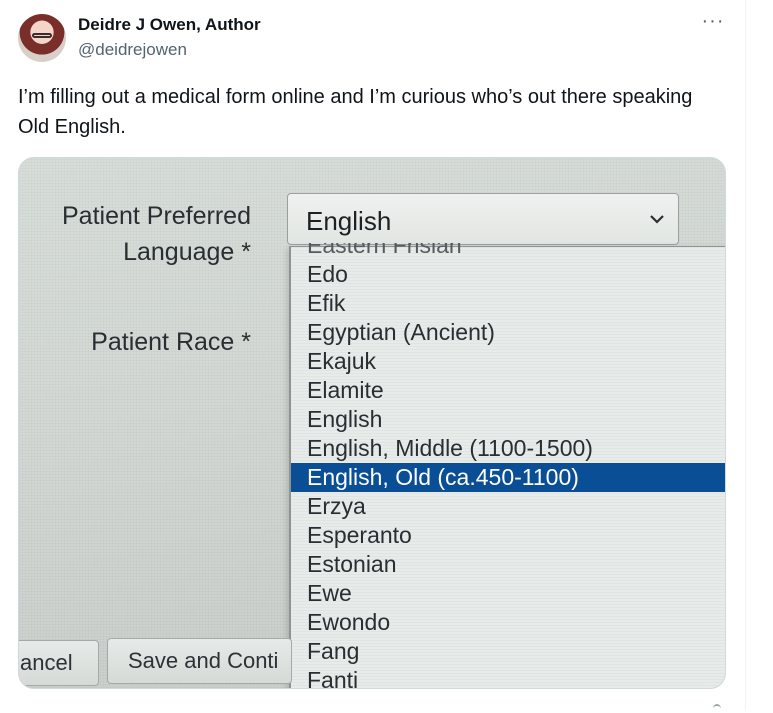 The image size is (773, 713). Describe the element at coordinates (349, 622) in the screenshot. I see `dropdown-option: Ewondo` at that location.